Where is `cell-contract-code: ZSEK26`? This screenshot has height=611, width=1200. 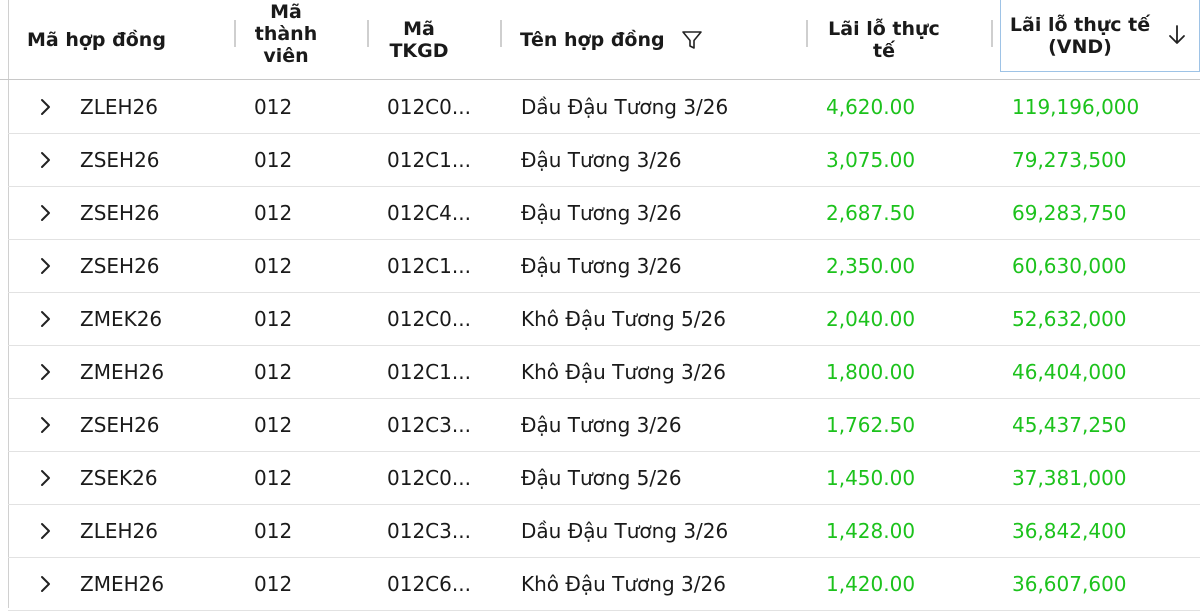 cell-contract-code: ZSEK26 is located at coordinates (119, 478).